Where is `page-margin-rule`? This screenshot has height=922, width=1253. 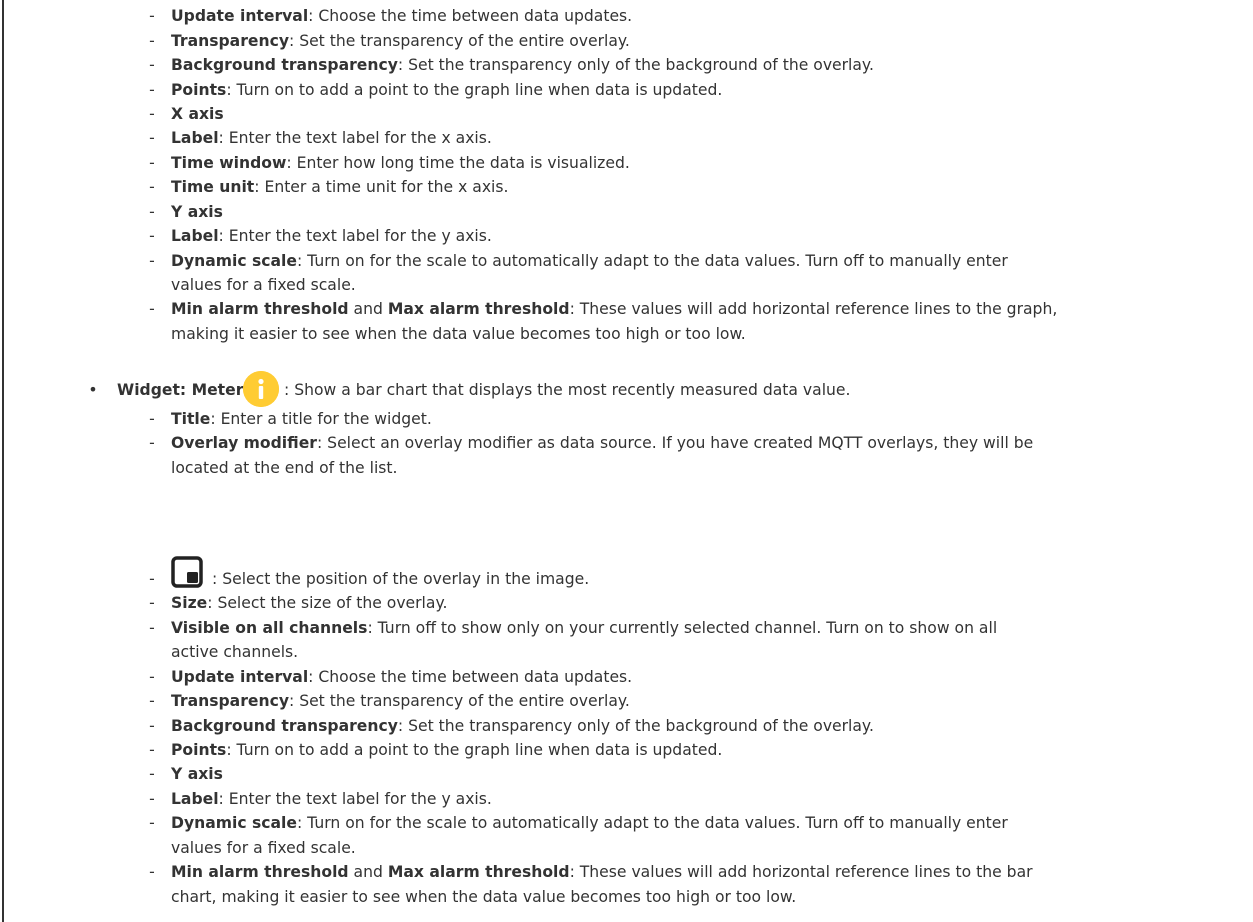 page-margin-rule is located at coordinates (3, 461).